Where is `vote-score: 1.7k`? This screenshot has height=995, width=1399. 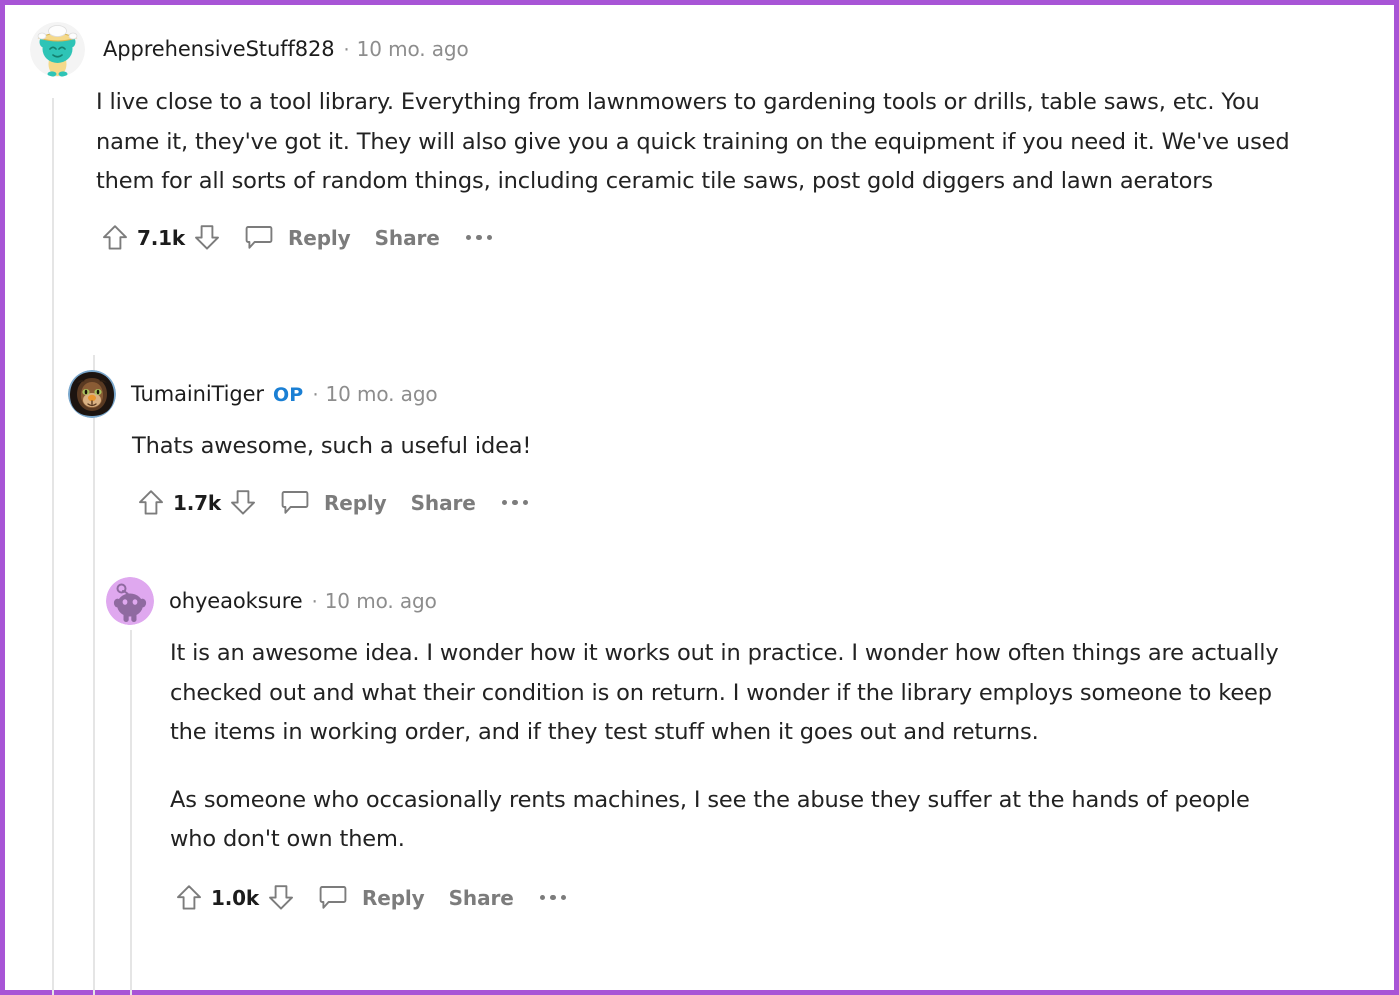 vote-score: 1.7k is located at coordinates (197, 502).